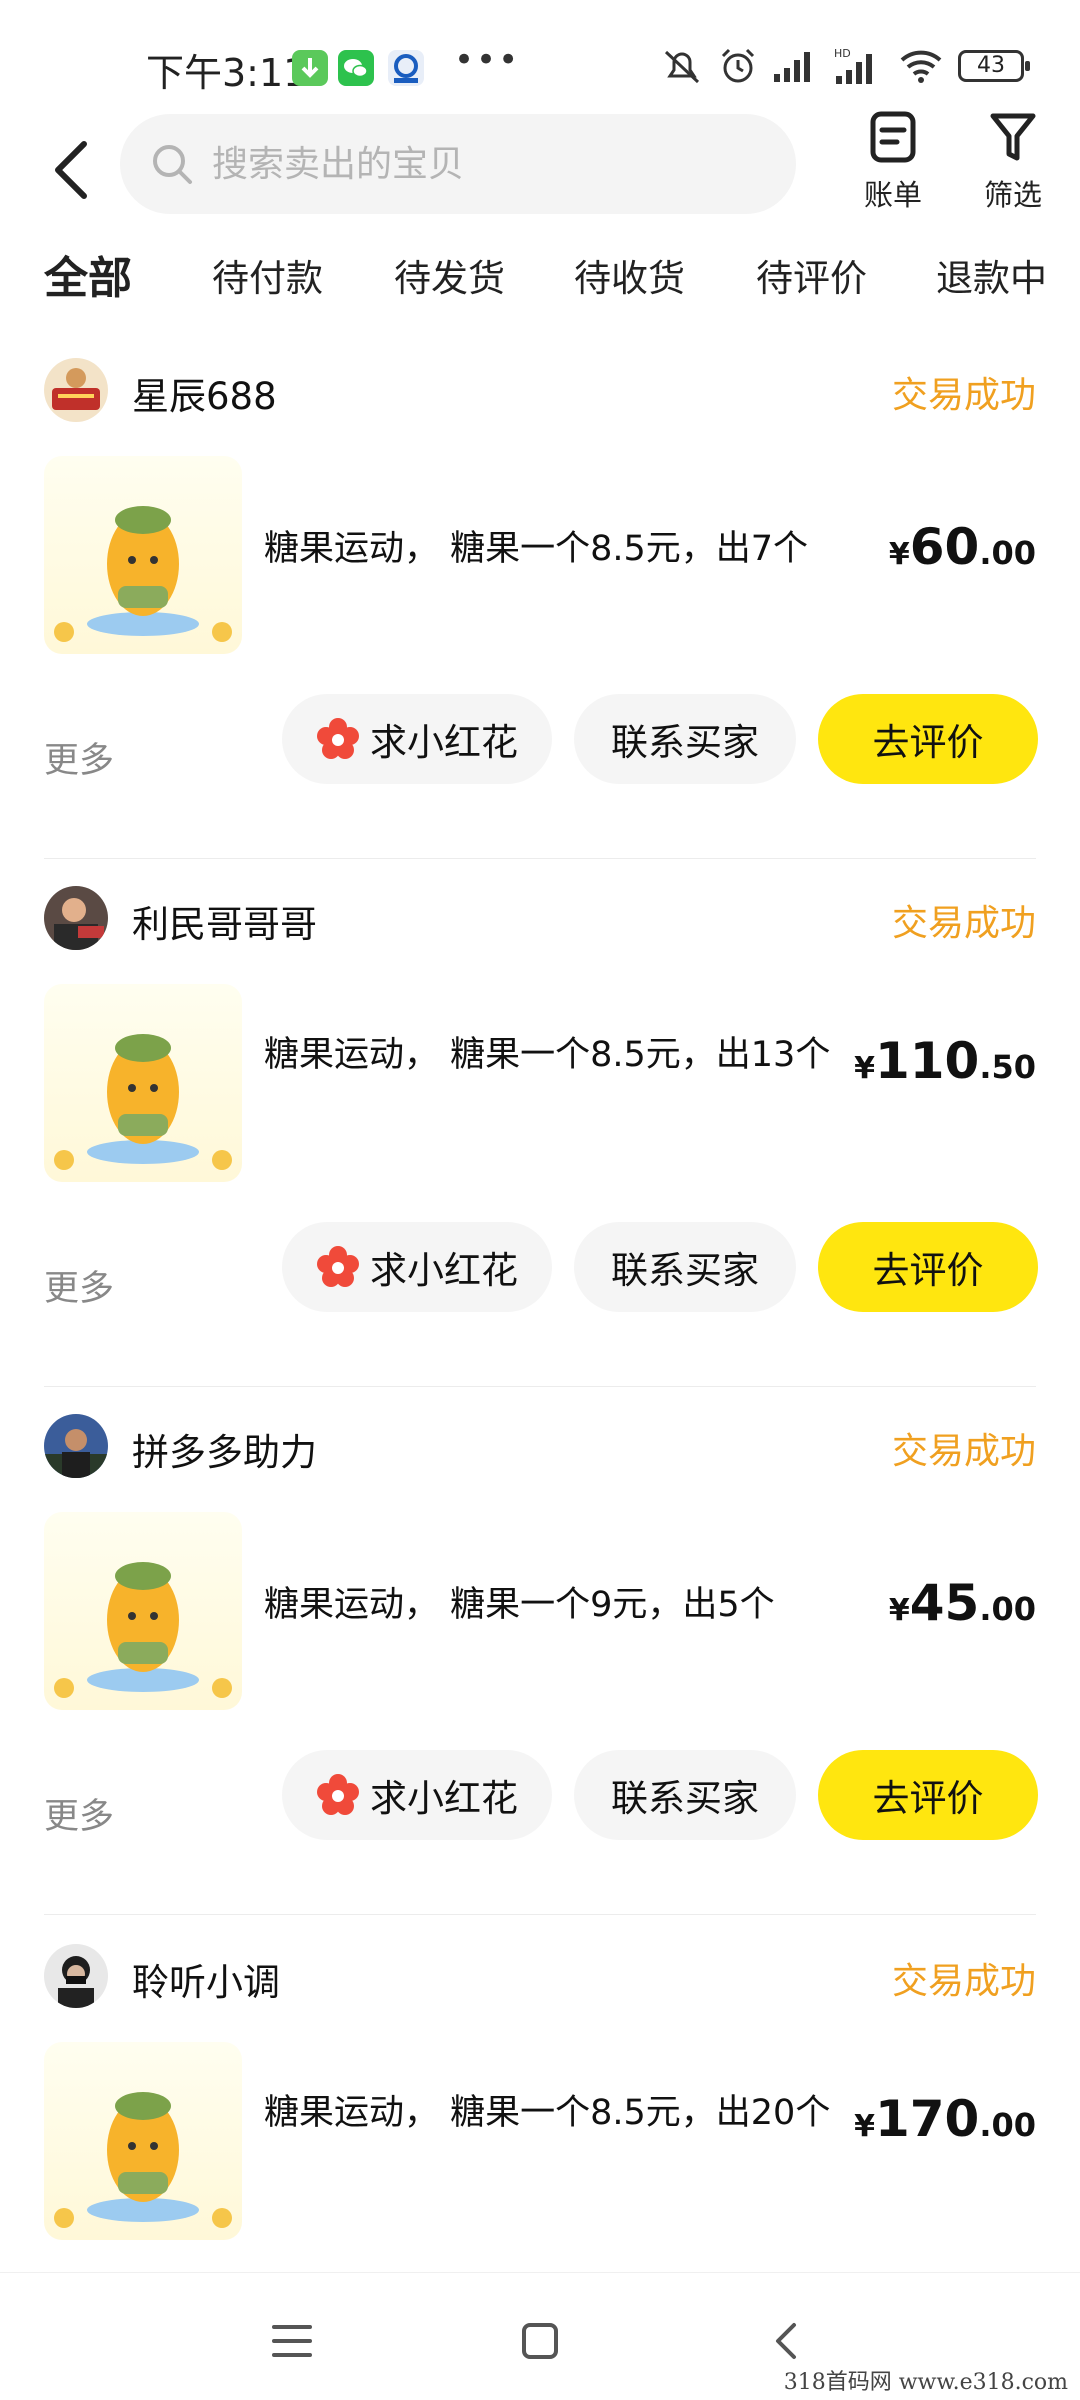 The height and width of the screenshot is (2400, 1080). I want to click on seller-name: 星辰688, so click(204, 393).